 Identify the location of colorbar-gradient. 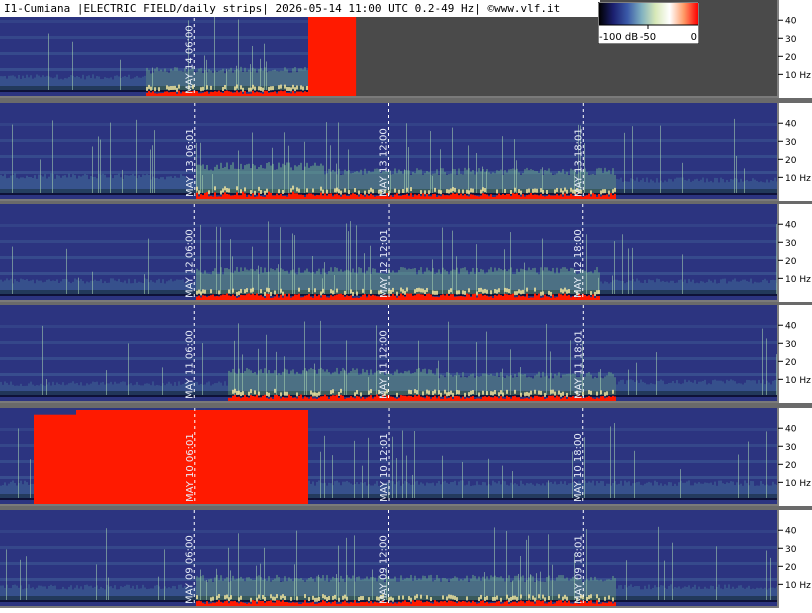
(648, 14).